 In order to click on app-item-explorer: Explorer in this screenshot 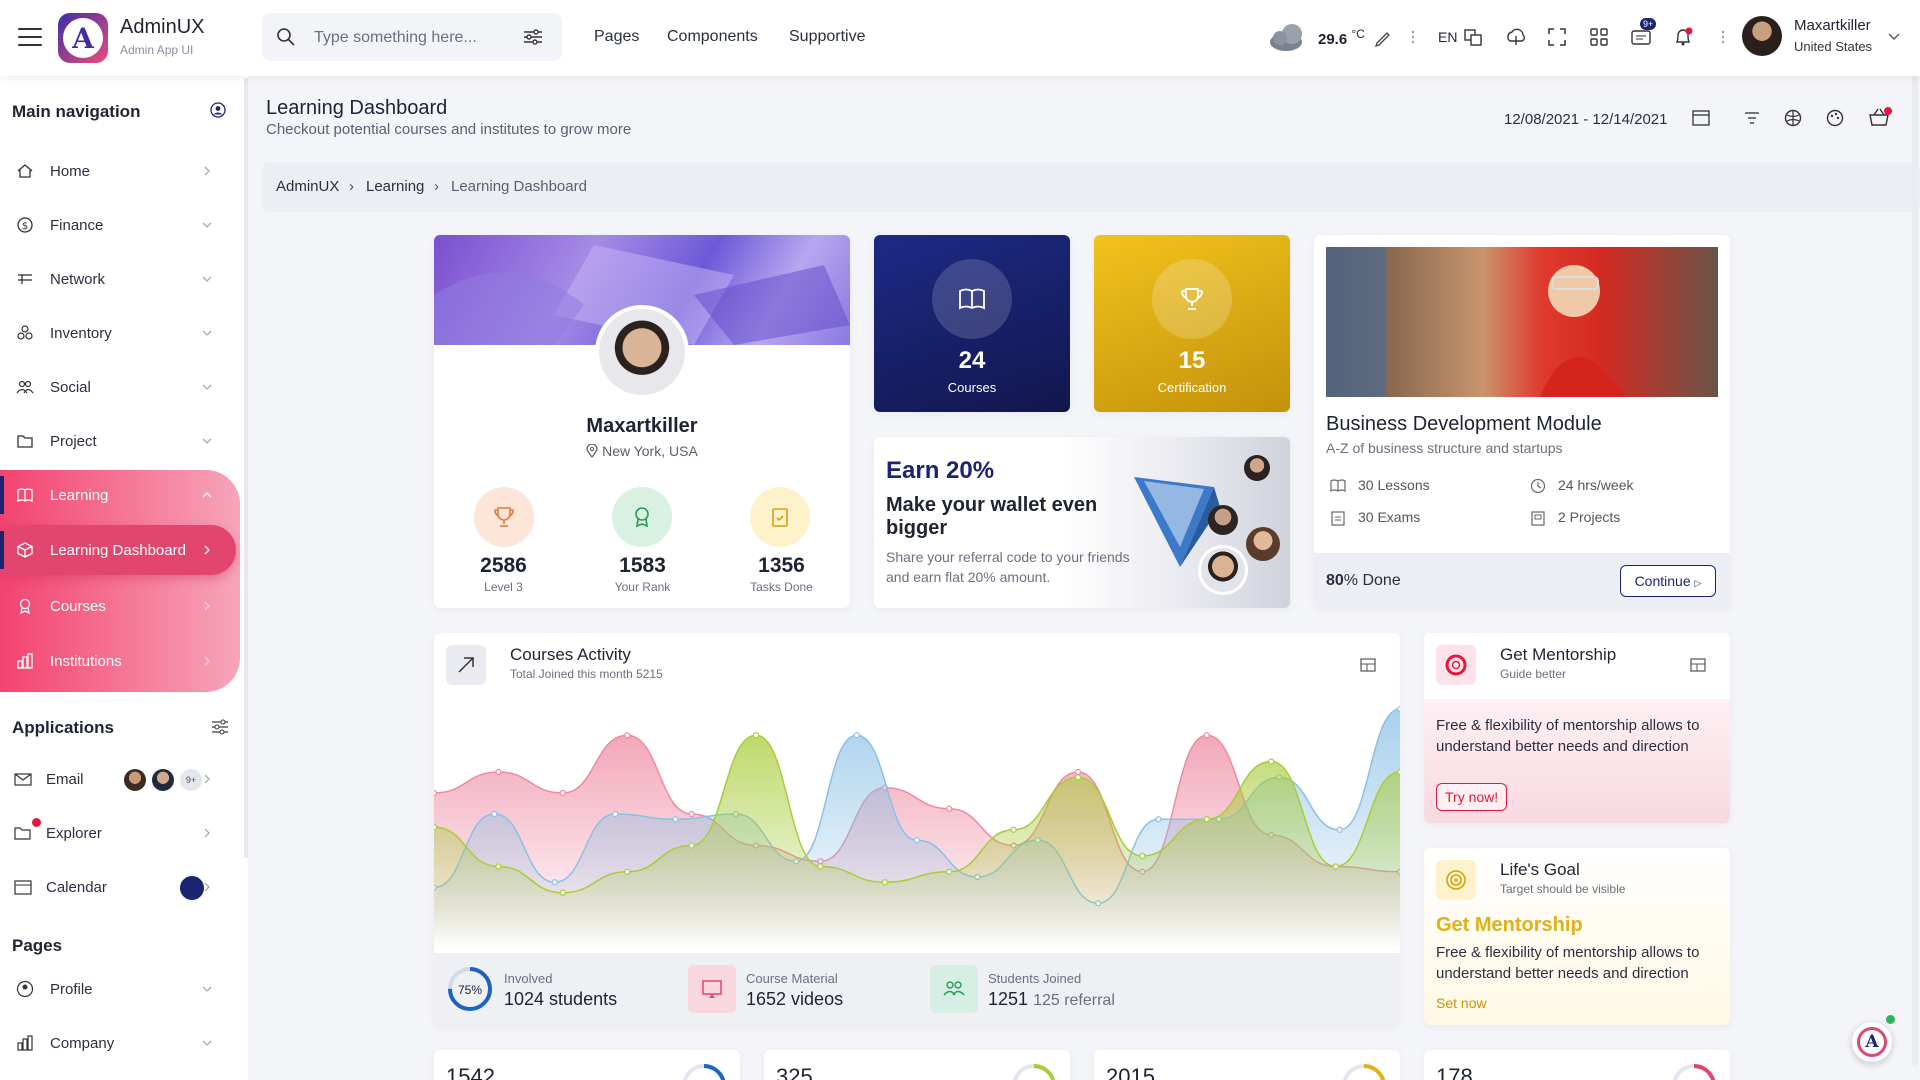, I will do `click(120, 833)`.